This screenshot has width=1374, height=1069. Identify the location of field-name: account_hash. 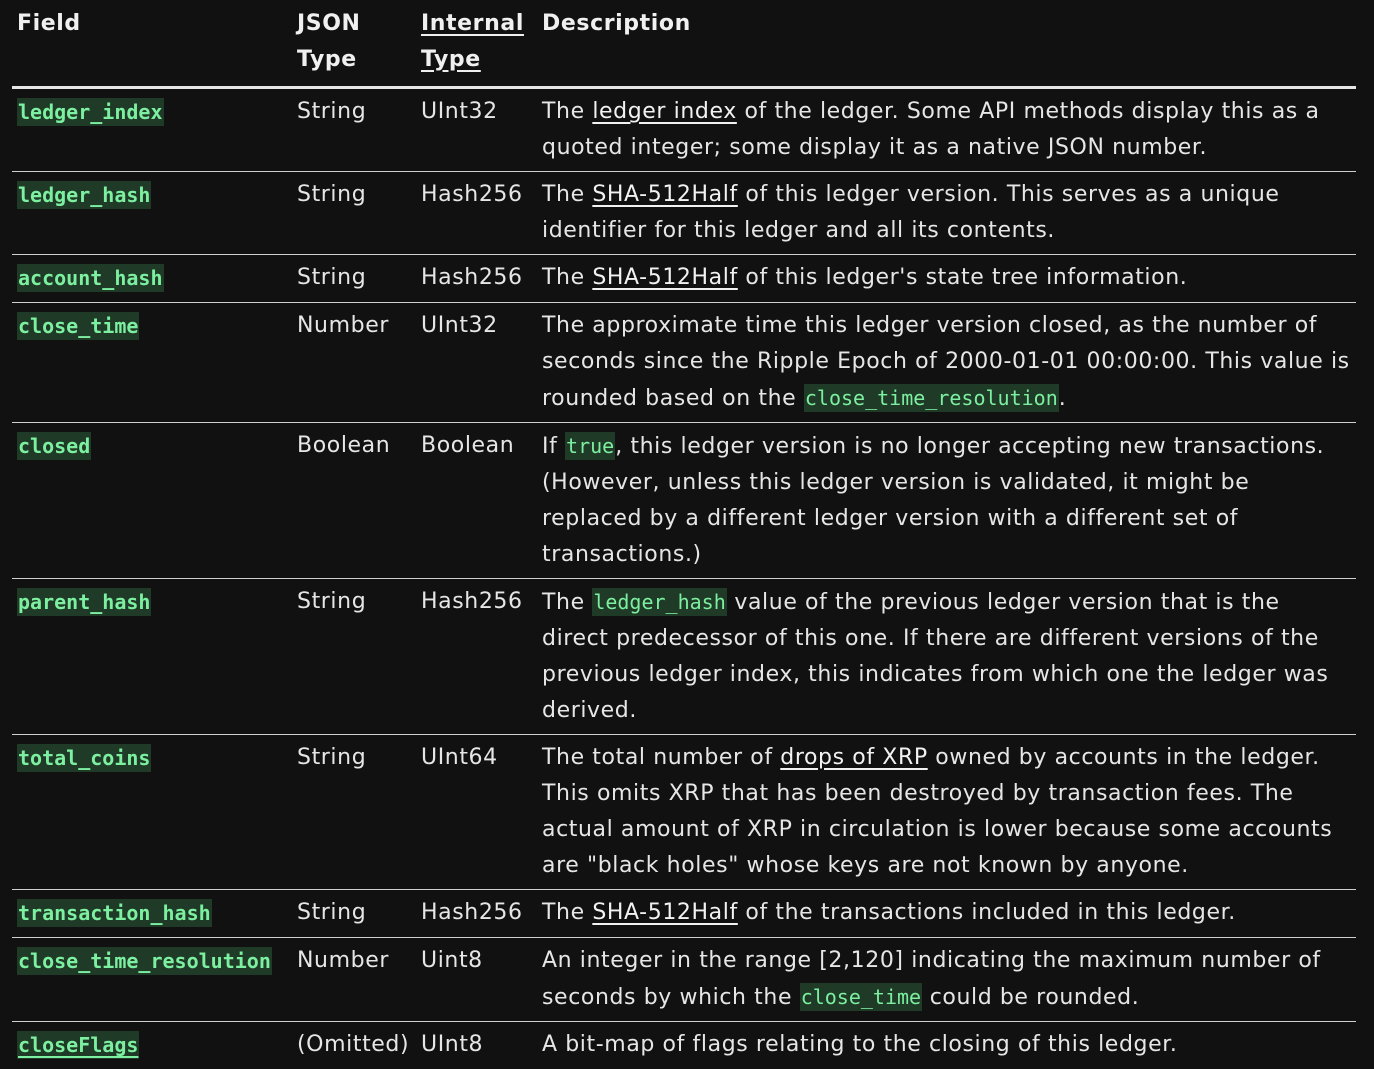
(90, 278).